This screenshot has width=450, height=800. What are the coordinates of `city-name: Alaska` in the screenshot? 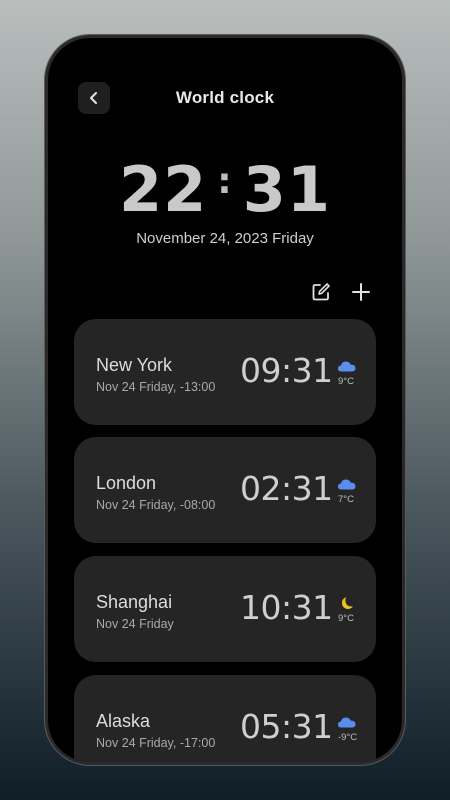 It's located at (123, 721).